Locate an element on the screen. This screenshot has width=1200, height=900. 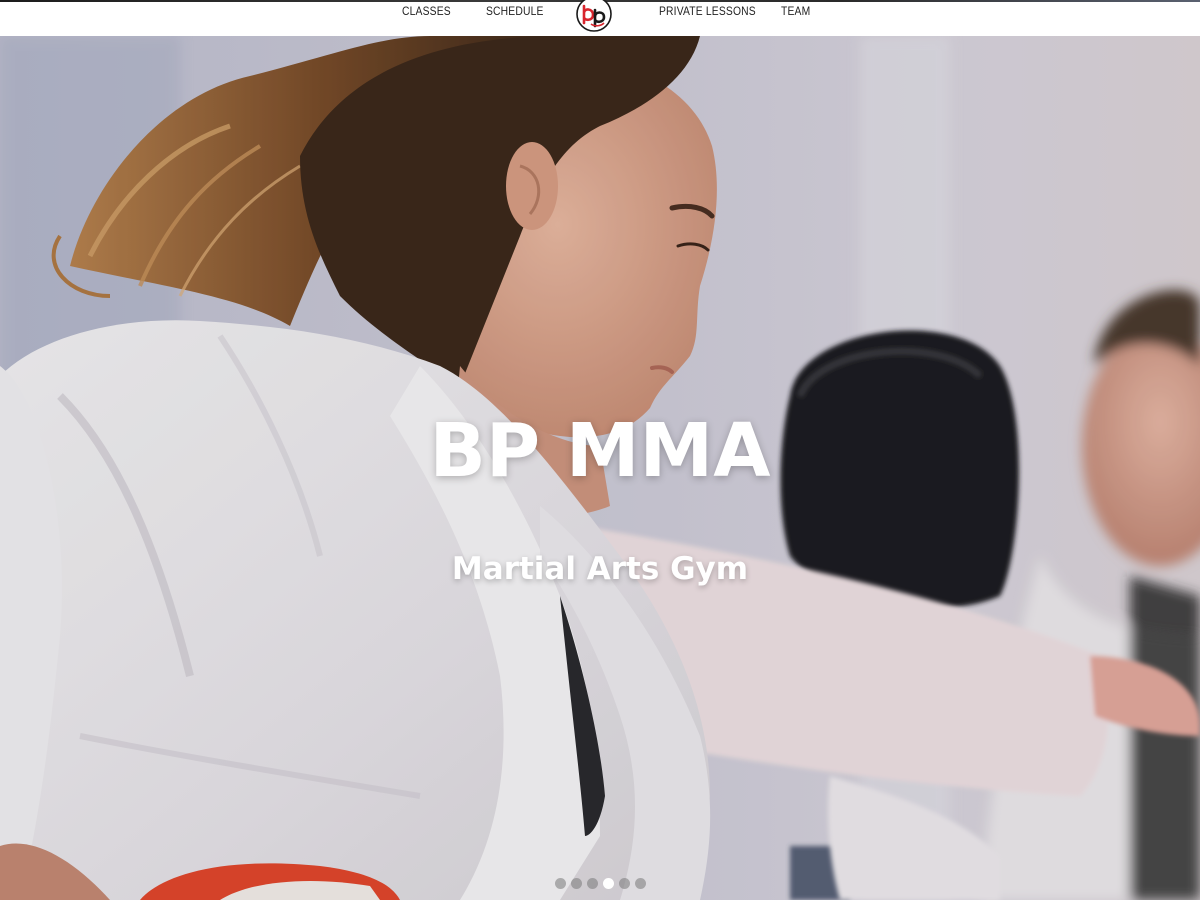
top-nav: CLASSES SCHEDULE PRIVATE LESSONS TEAM is located at coordinates (600, 18).